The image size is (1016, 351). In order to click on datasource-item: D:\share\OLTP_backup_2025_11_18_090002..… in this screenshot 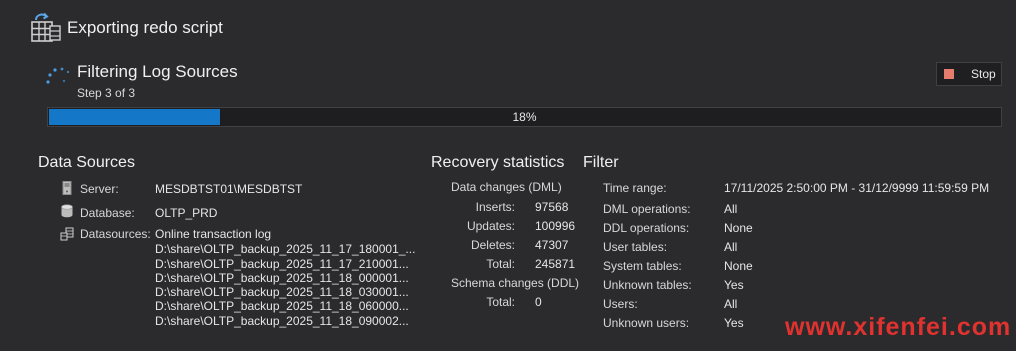, I will do `click(282, 321)`.